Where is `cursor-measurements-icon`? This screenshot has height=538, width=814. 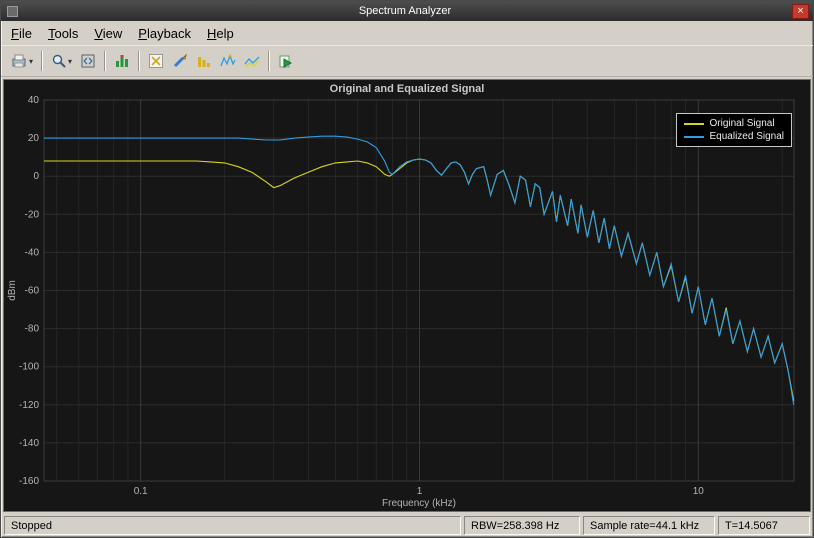 cursor-measurements-icon is located at coordinates (156, 61).